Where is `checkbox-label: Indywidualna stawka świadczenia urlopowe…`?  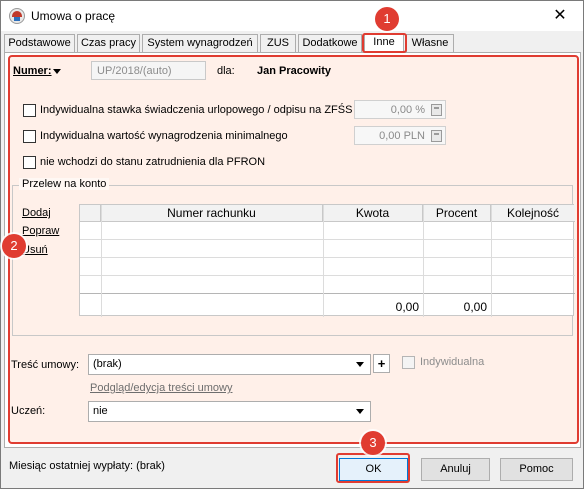 checkbox-label: Indywidualna stawka świadczenia urlopowe… is located at coordinates (196, 110).